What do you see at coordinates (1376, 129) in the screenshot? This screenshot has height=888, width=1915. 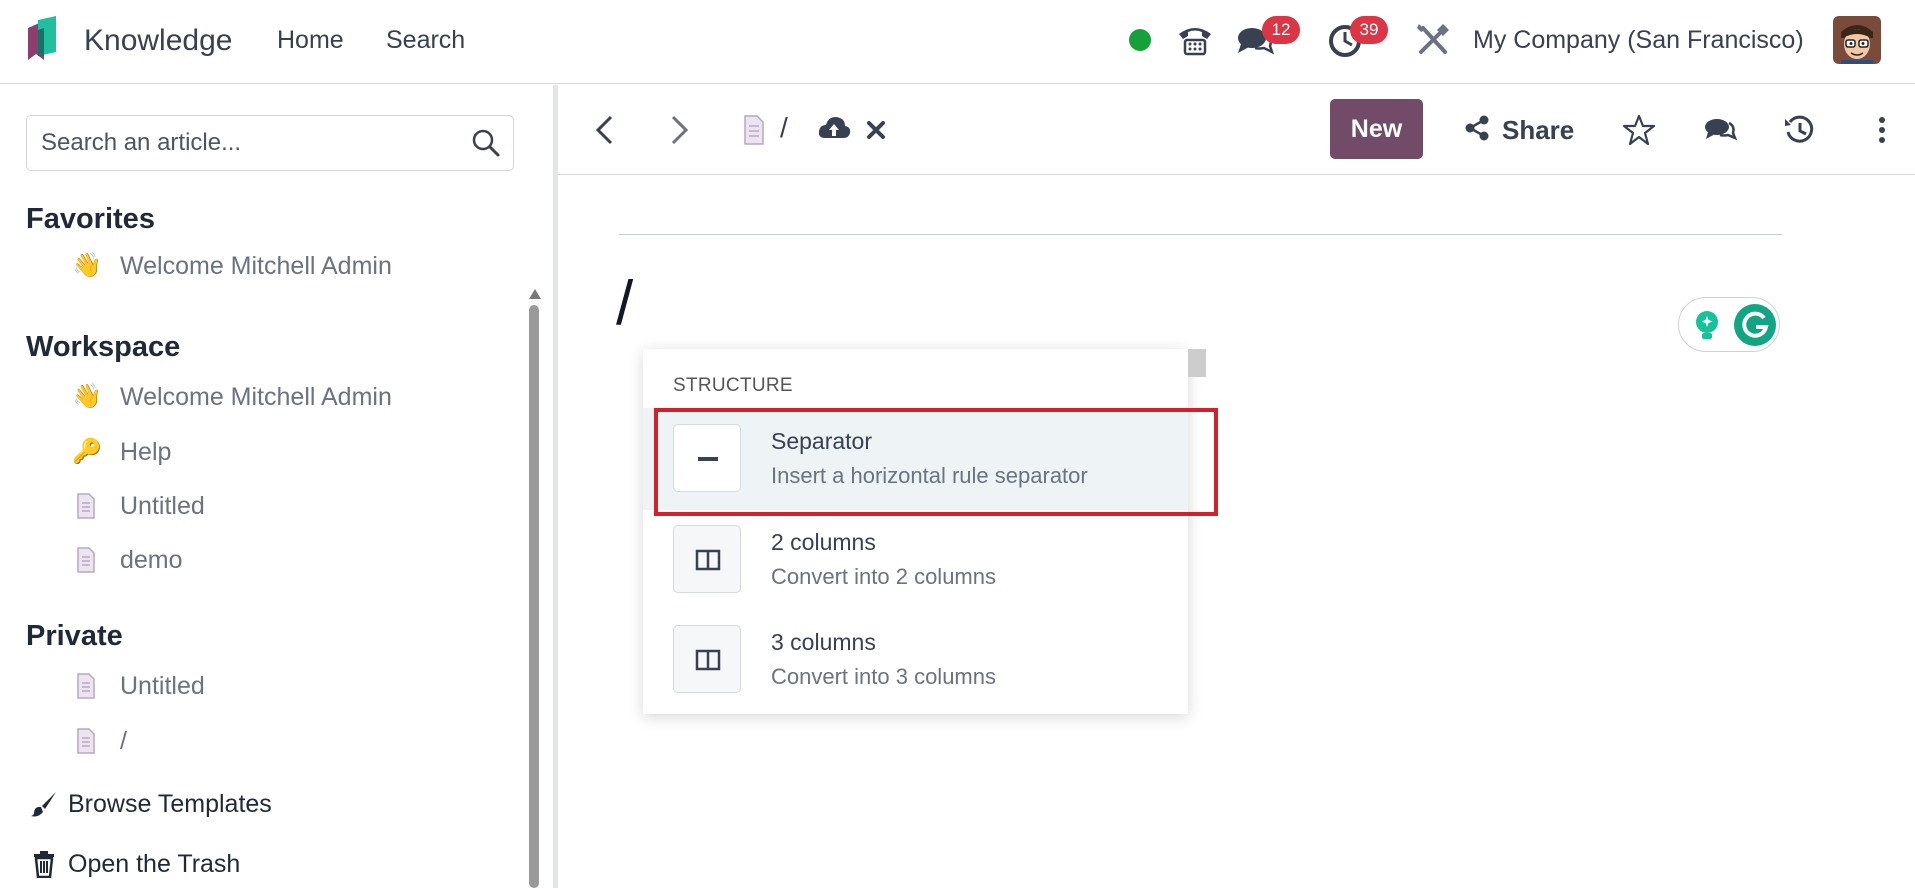 I see `new-article-button: New` at bounding box center [1376, 129].